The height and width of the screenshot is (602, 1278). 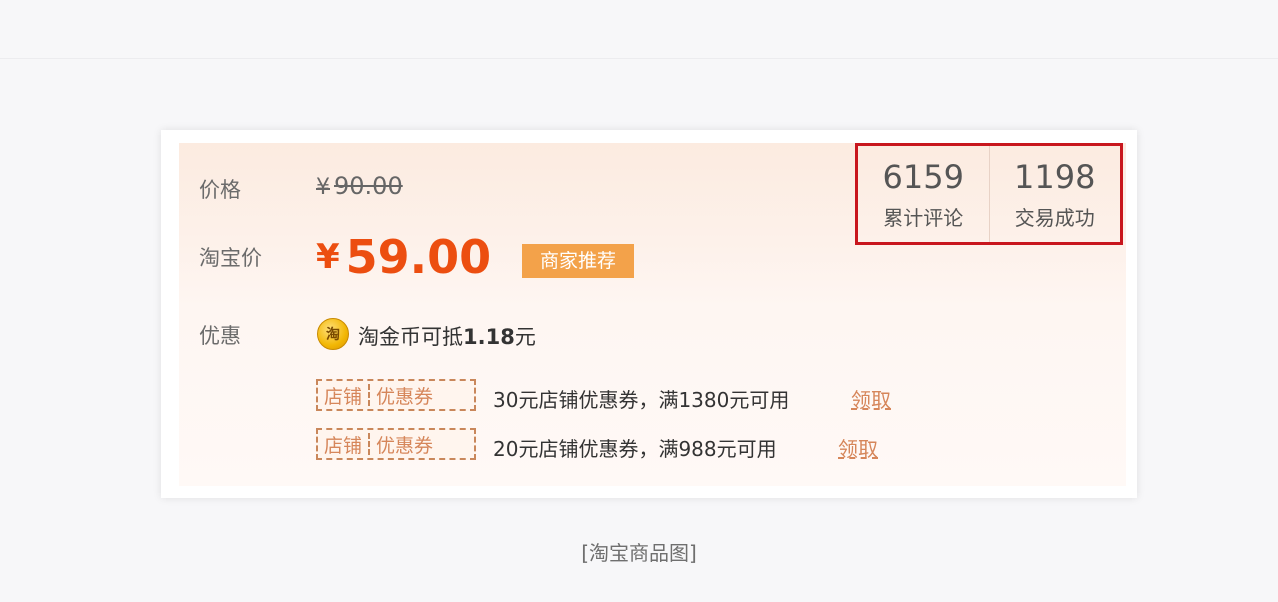 I want to click on taobao-price-value: 59.00, so click(x=418, y=257).